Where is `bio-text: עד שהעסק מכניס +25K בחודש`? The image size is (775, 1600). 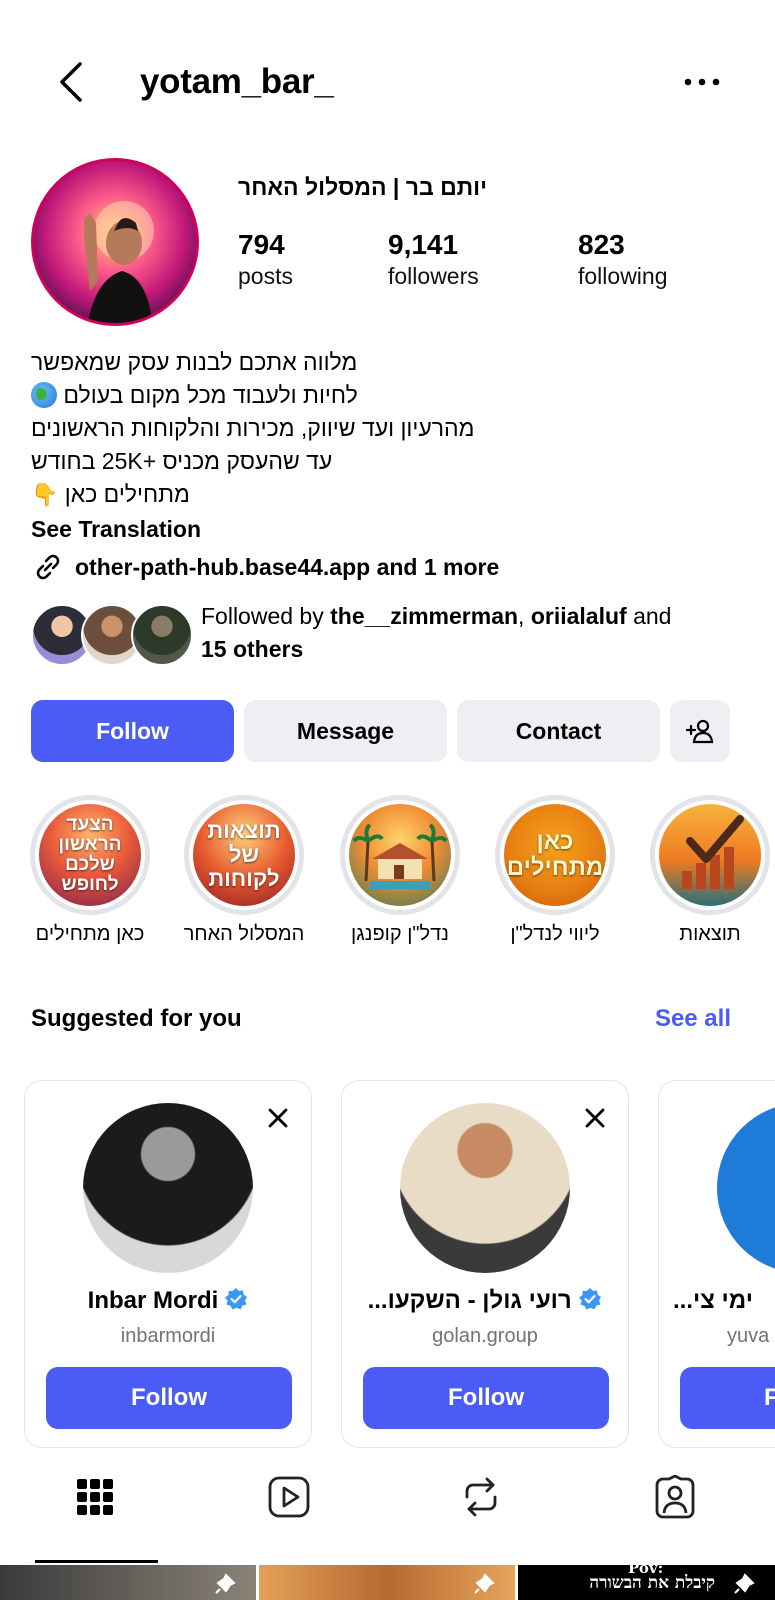
bio-text: עד שהעסק מכניס +25K בחודש is located at coordinates (182, 461).